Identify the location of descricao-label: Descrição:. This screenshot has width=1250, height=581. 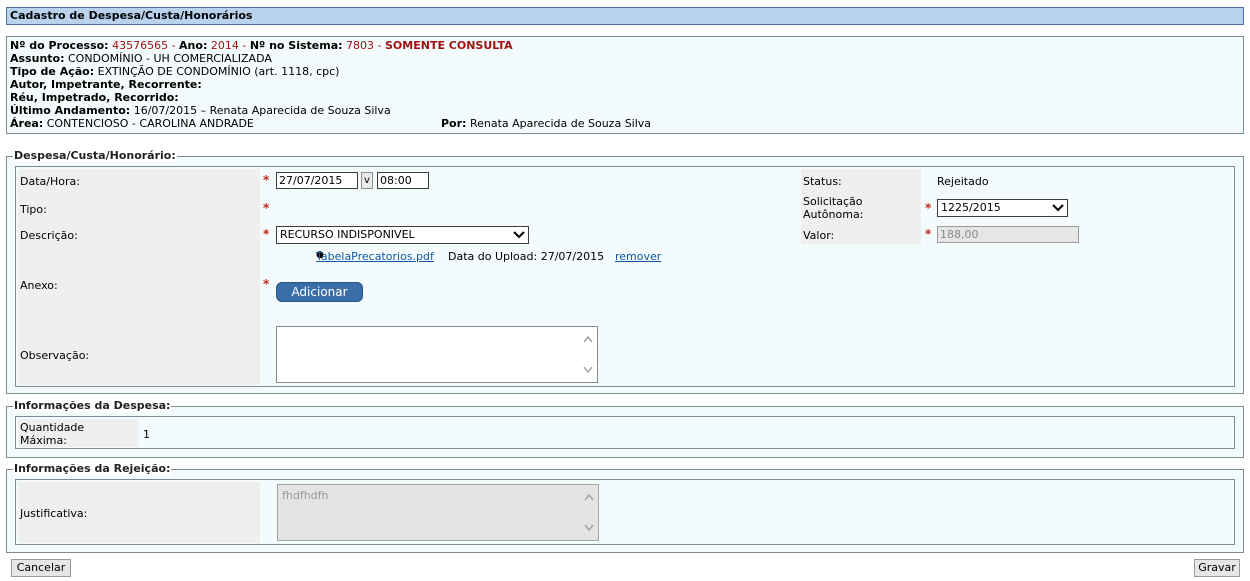
(49, 235).